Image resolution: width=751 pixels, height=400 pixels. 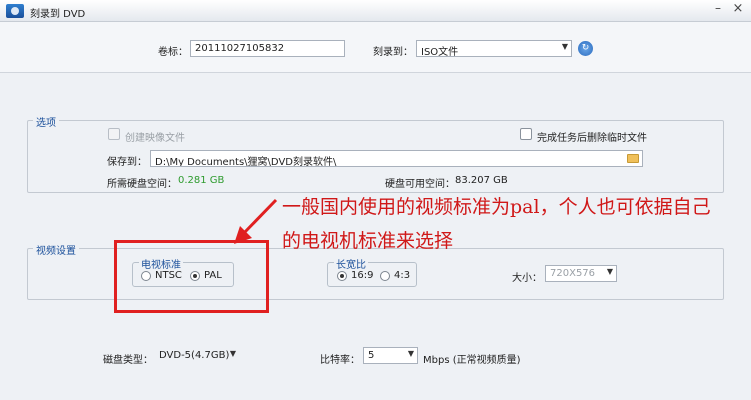 I want to click on annotation-text-line-1: 一般国内使用的视频标准为pal，个人也可依据自己, so click(x=496, y=207).